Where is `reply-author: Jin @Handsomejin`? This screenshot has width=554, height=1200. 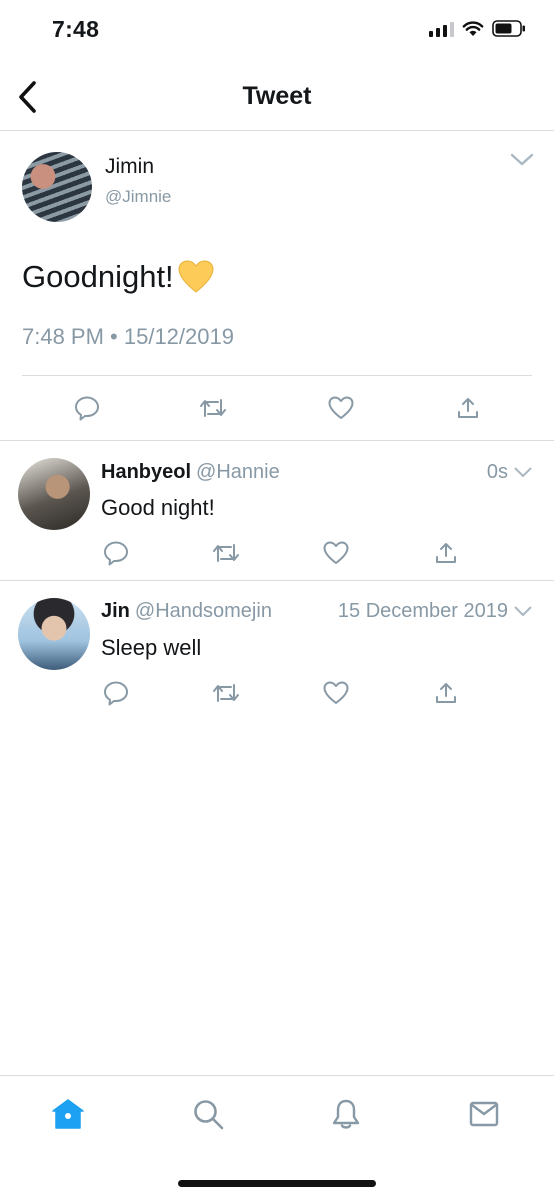
reply-author: Jin @Handsomejin is located at coordinates (186, 611).